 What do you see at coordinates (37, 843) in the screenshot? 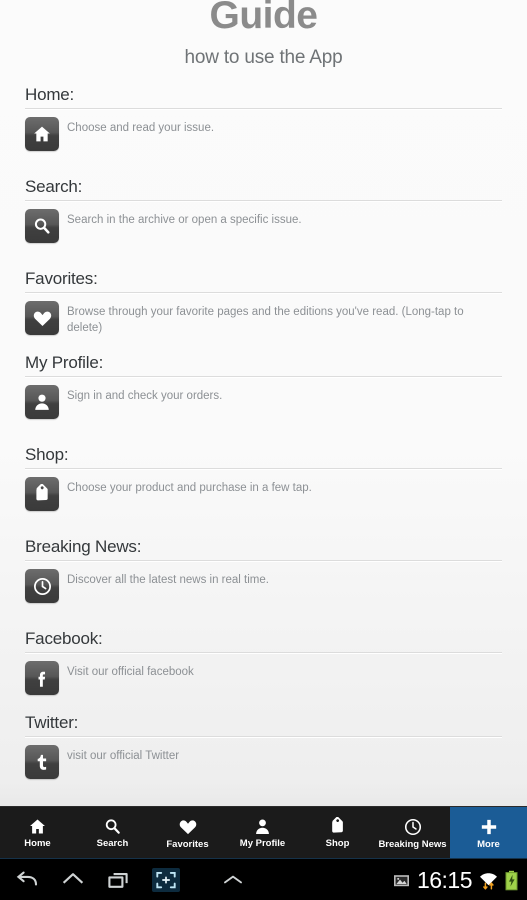
I see `tab-label: Home` at bounding box center [37, 843].